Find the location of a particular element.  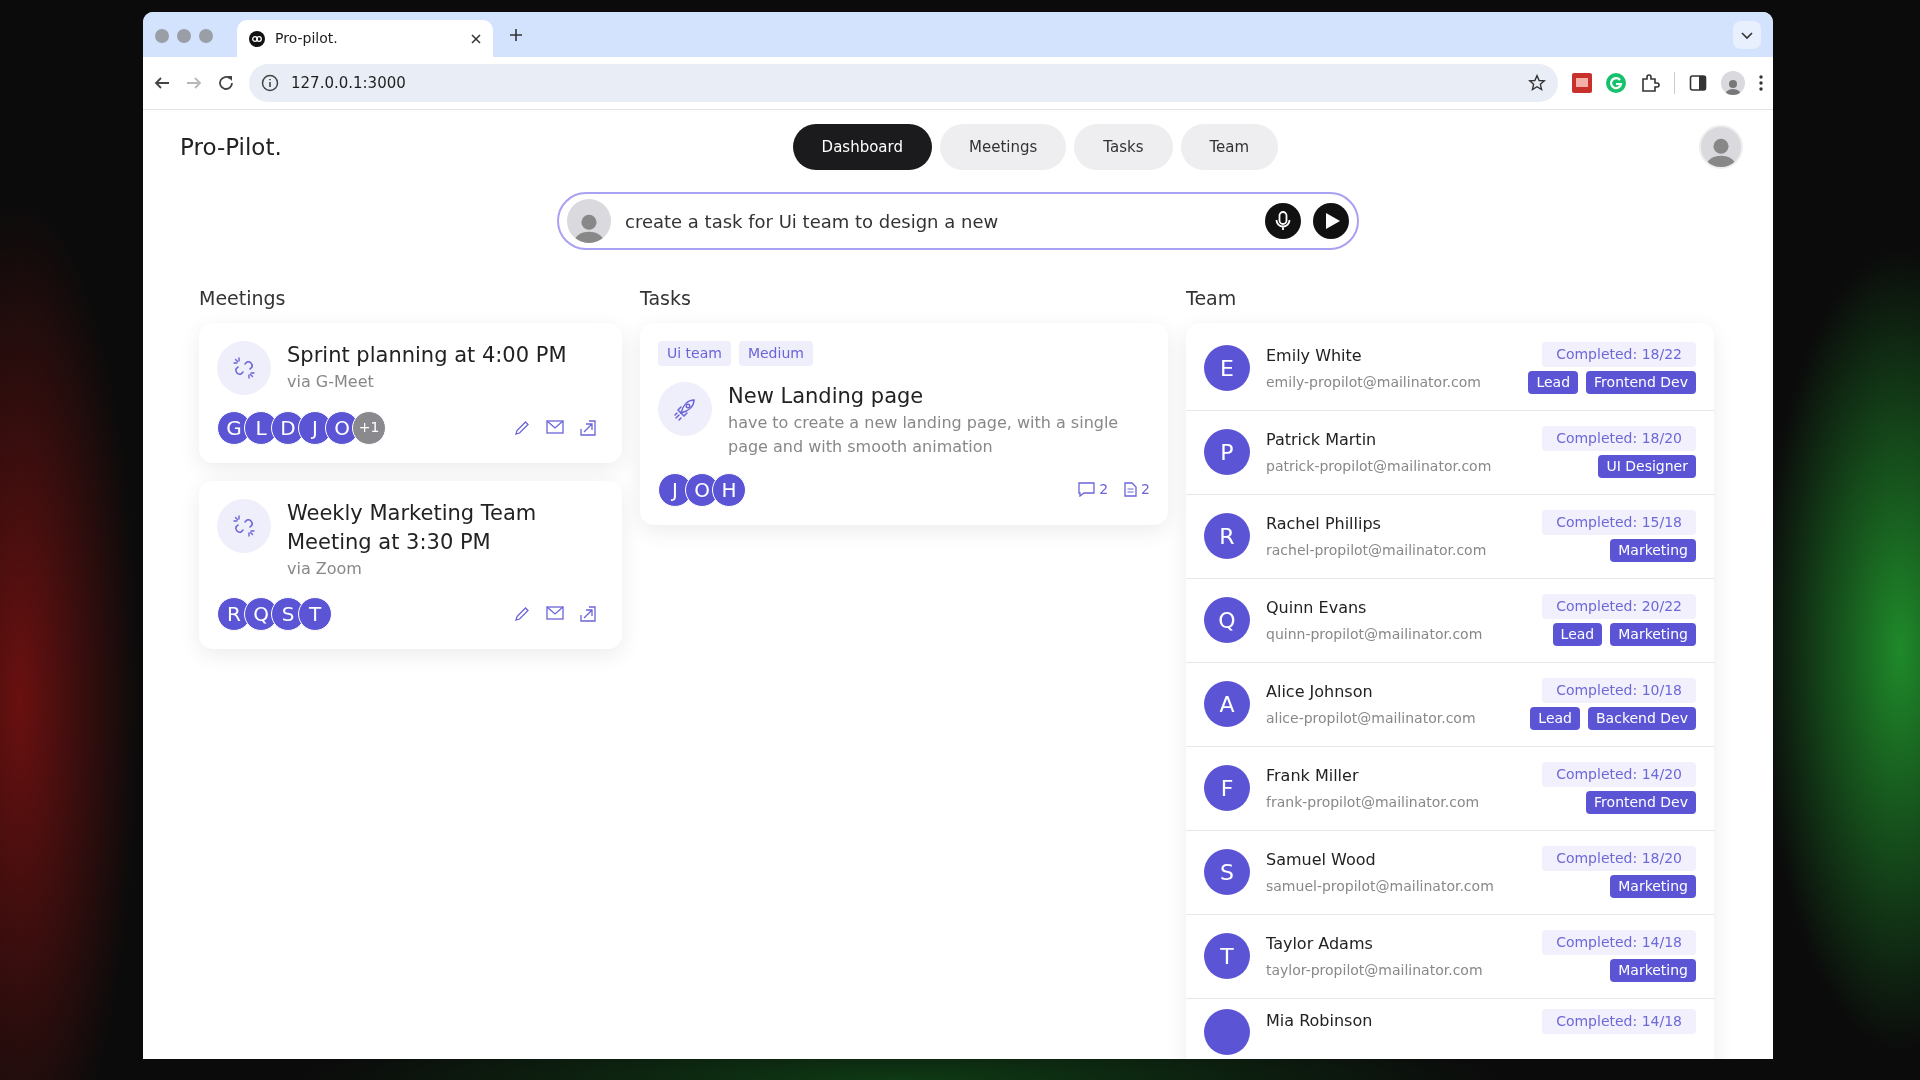

tab-title: Pro-pilot. is located at coordinates (307, 38).